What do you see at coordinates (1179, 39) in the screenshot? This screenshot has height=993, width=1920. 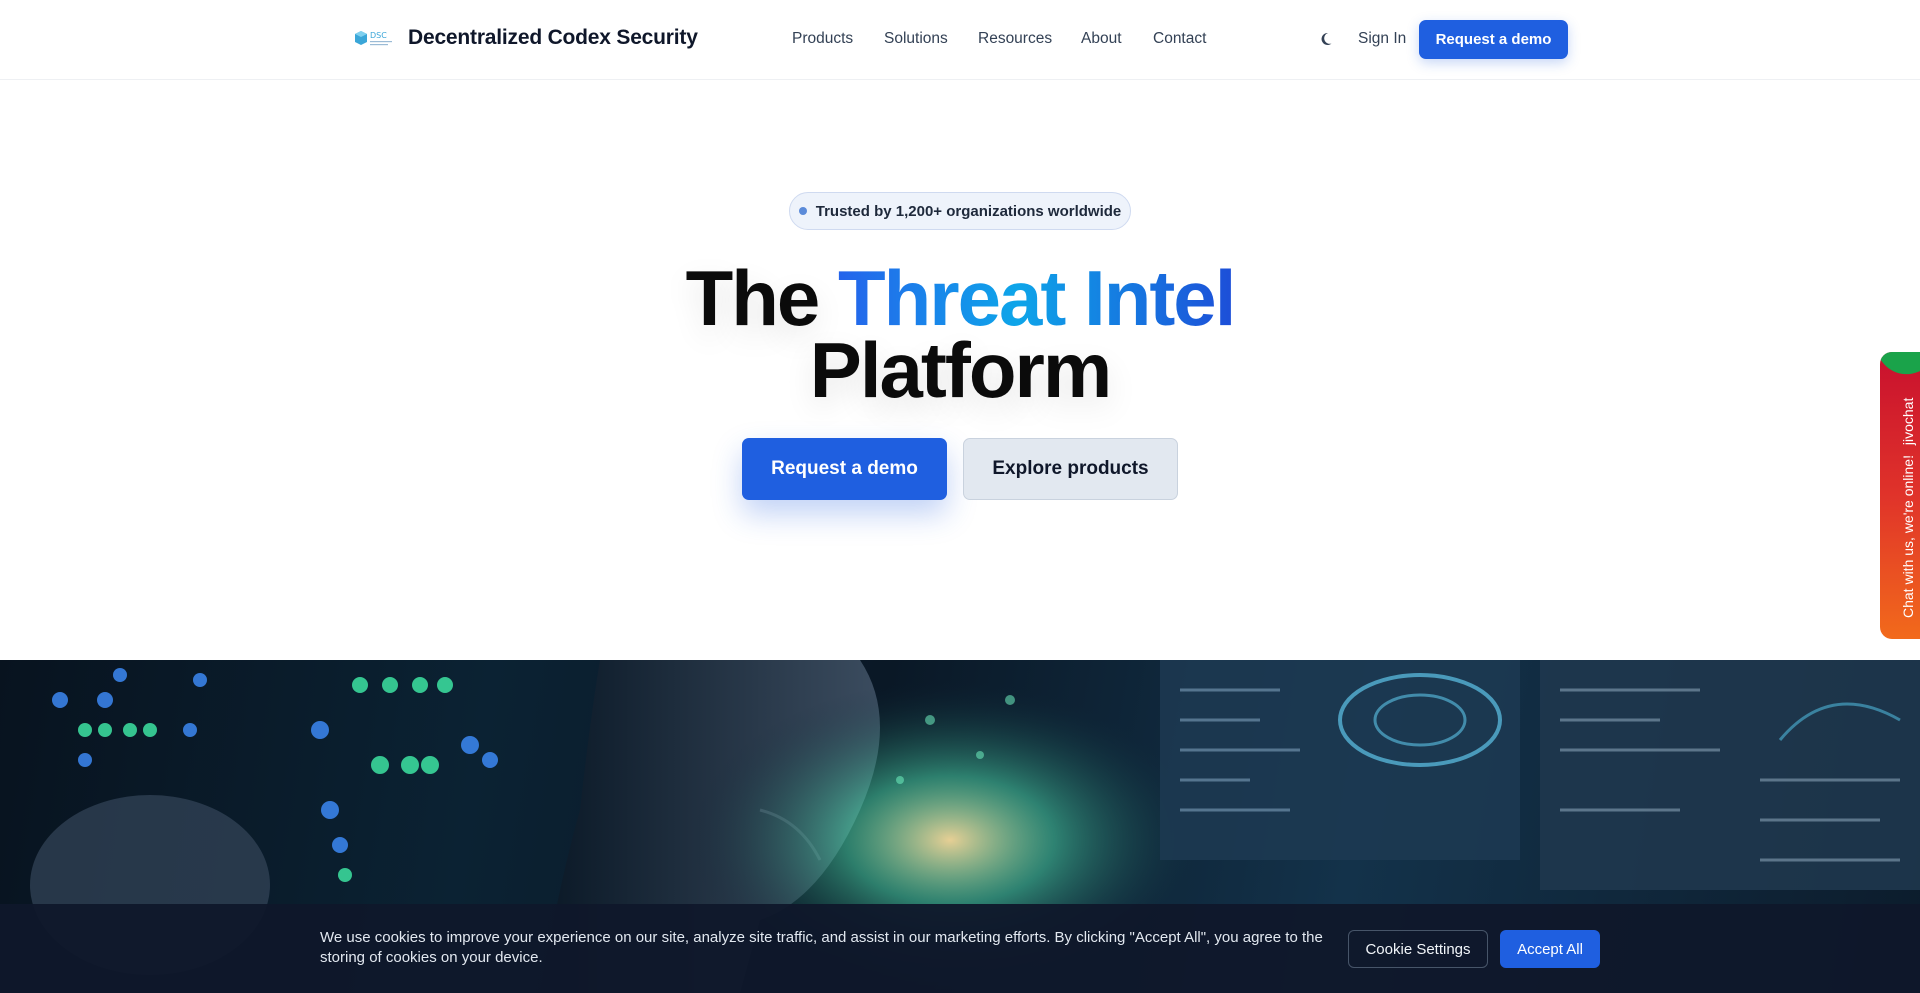 I see `nav-contact: Contact` at bounding box center [1179, 39].